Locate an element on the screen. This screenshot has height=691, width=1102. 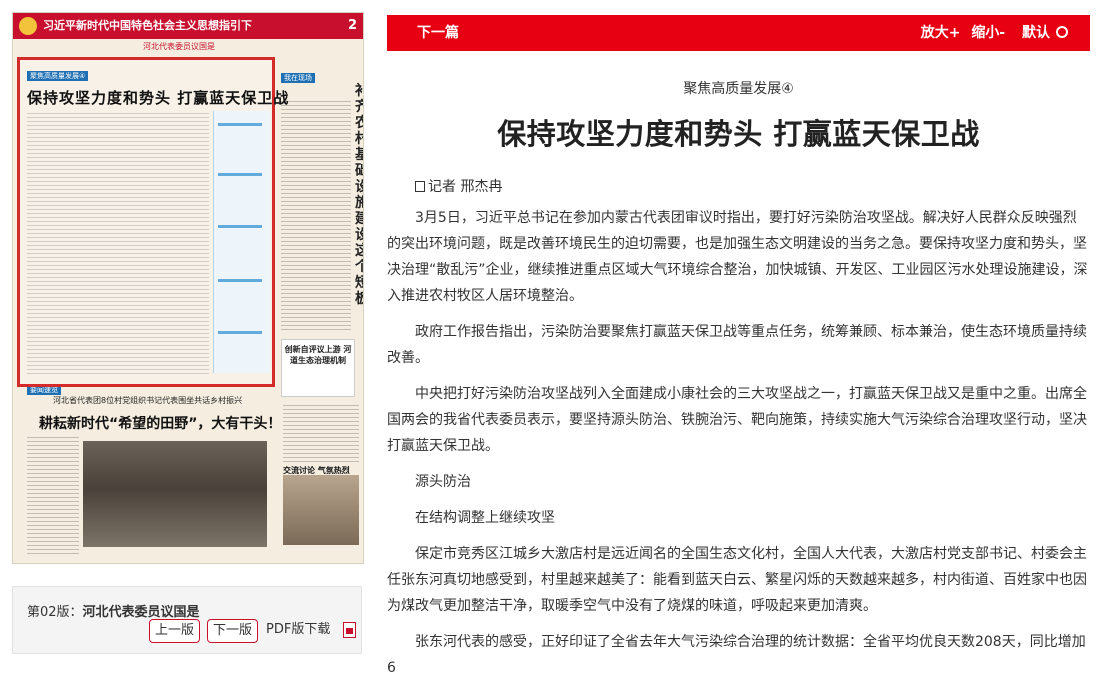
article-byline: 记者 邢杰冉 is located at coordinates (458, 186).